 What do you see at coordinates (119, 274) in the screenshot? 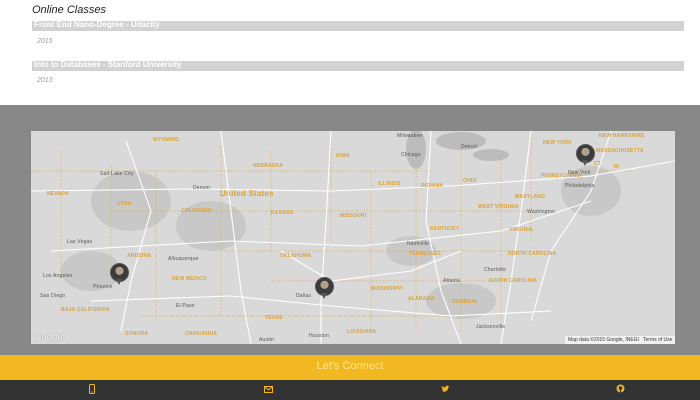
I see `map-marker-phoenix` at bounding box center [119, 274].